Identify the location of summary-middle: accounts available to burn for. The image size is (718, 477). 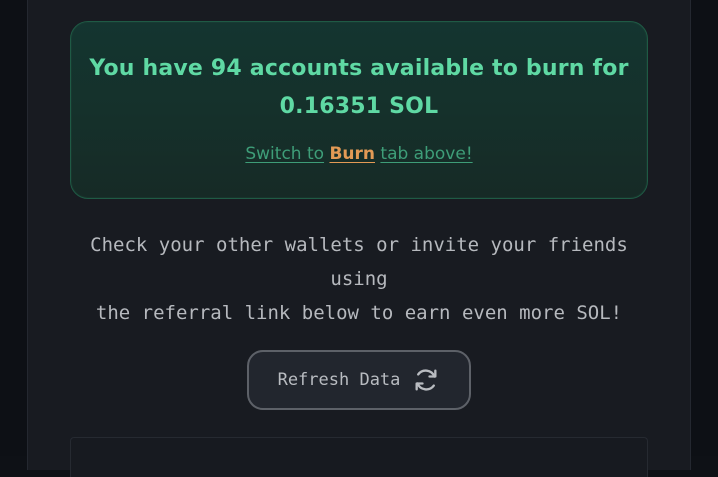
(439, 68).